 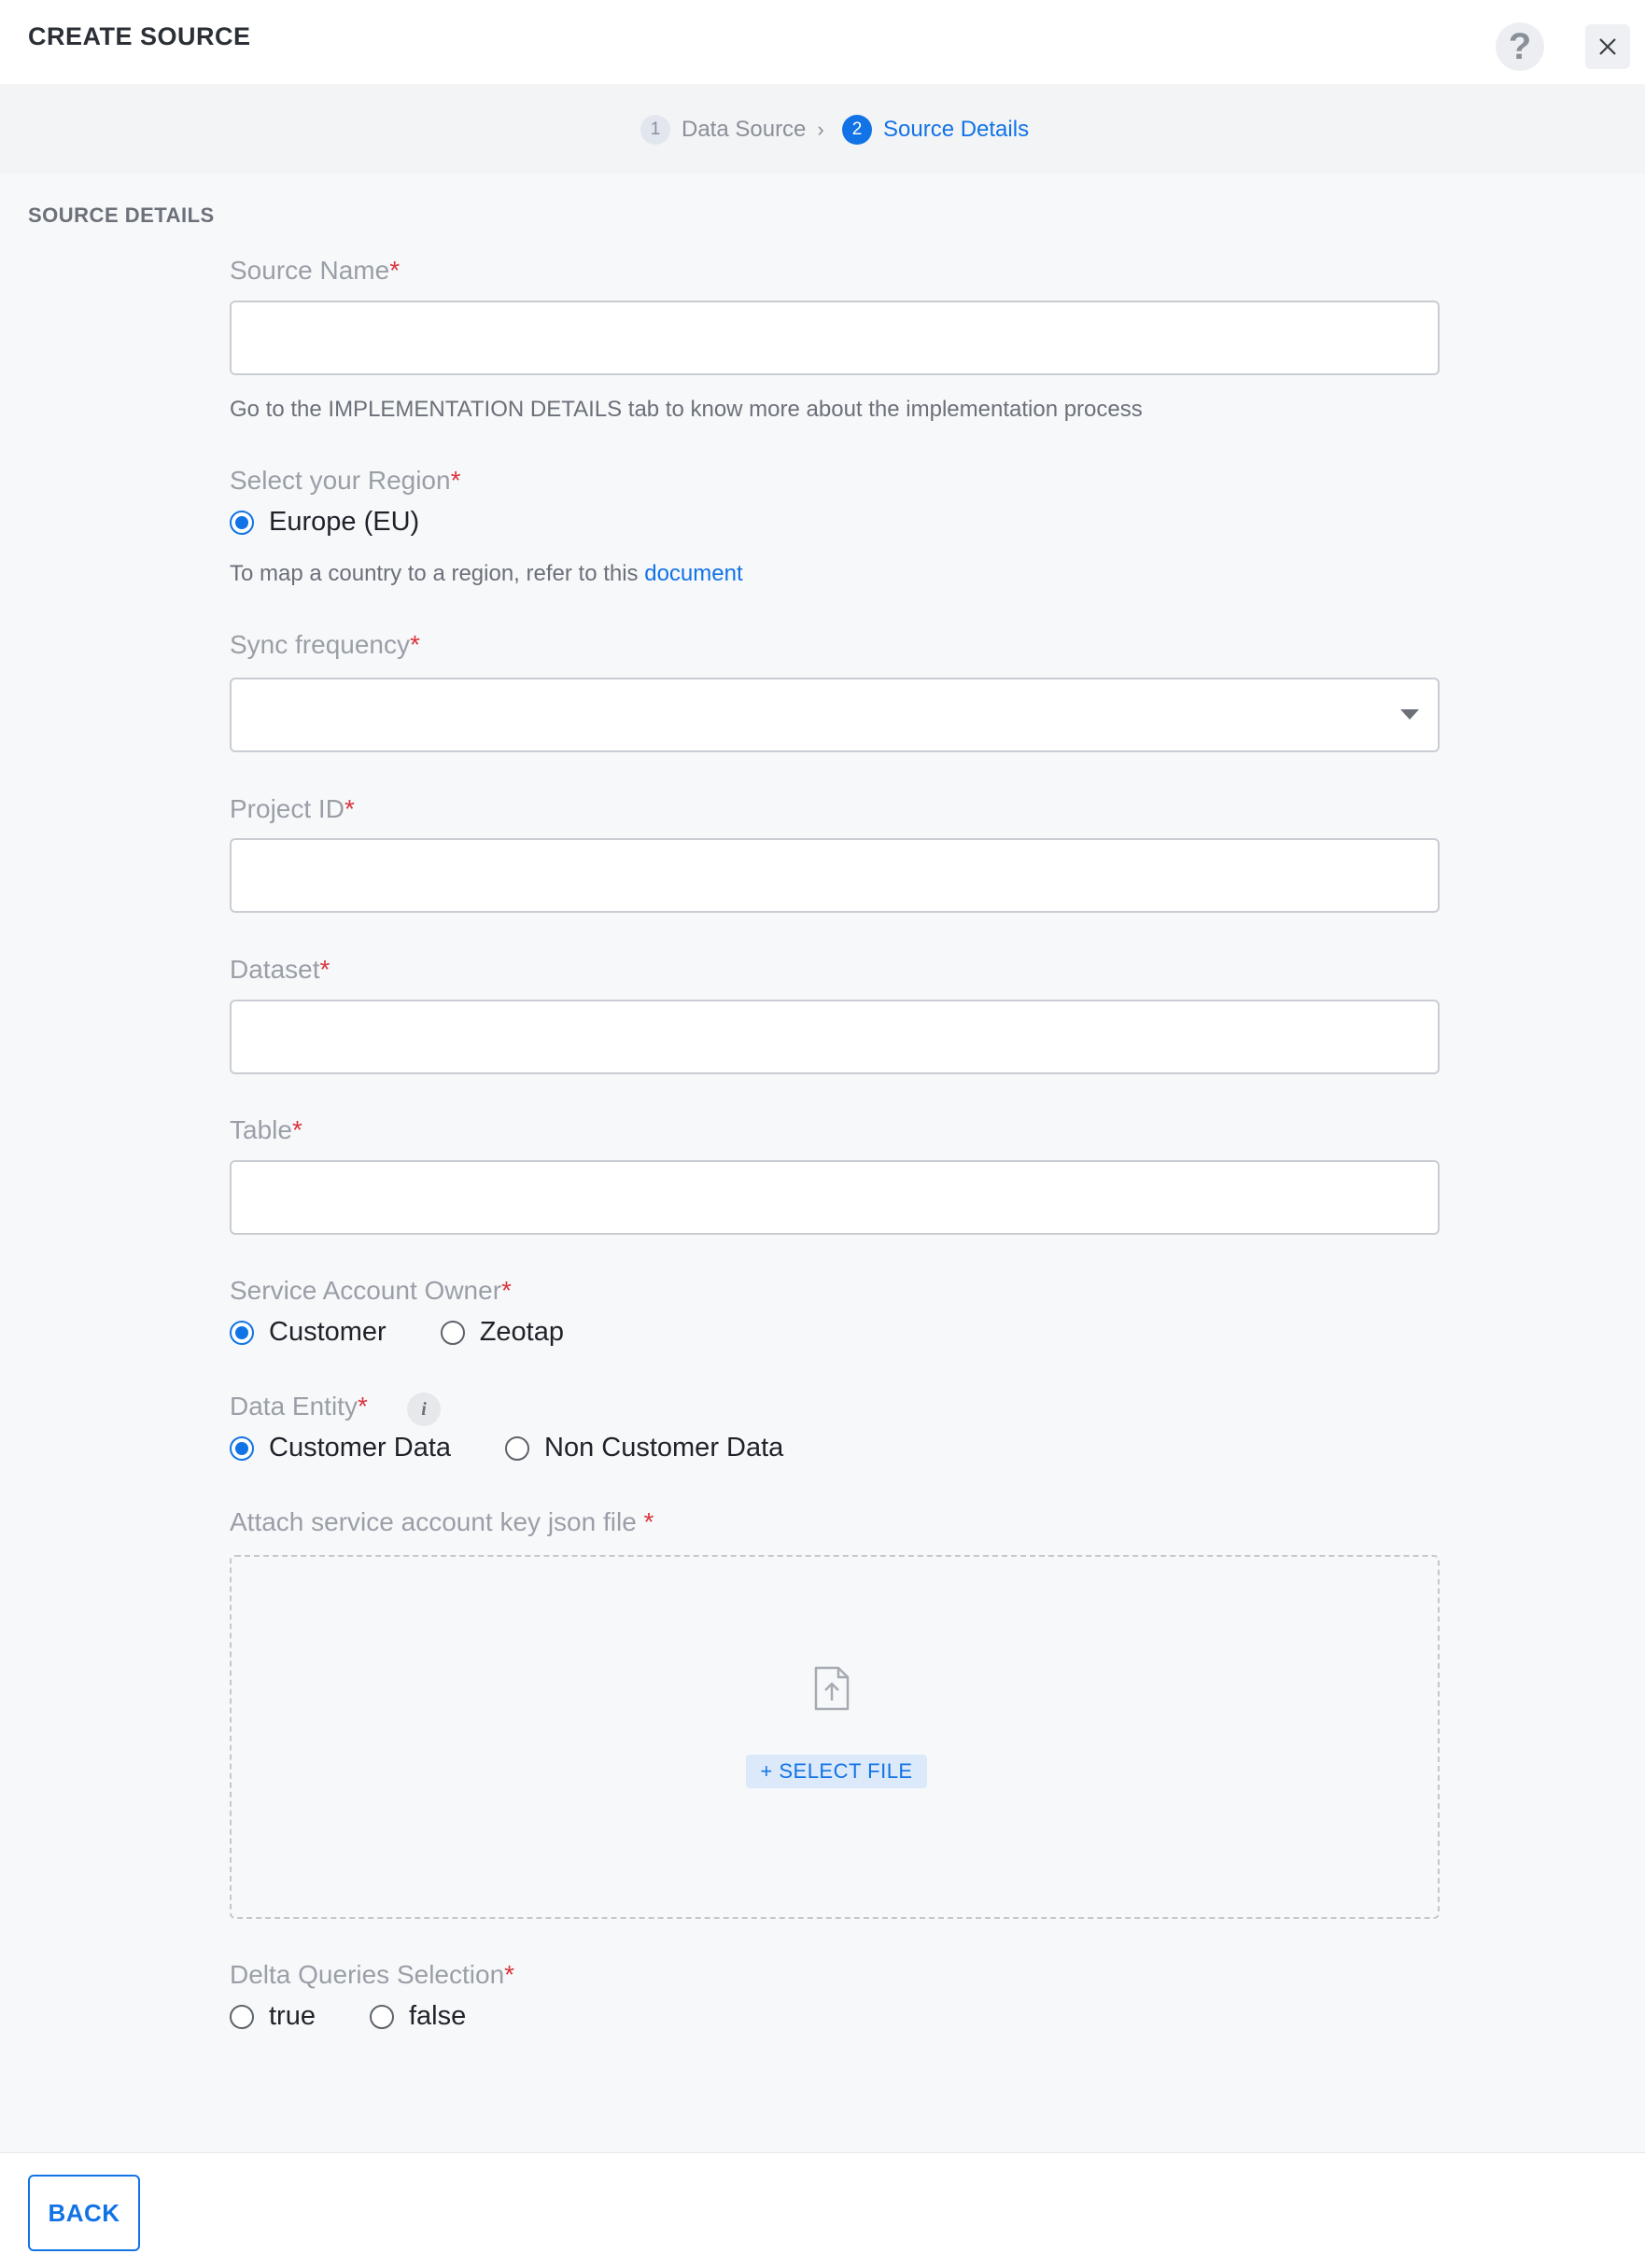 What do you see at coordinates (328, 1332) in the screenshot?
I see `radio-label: Customer` at bounding box center [328, 1332].